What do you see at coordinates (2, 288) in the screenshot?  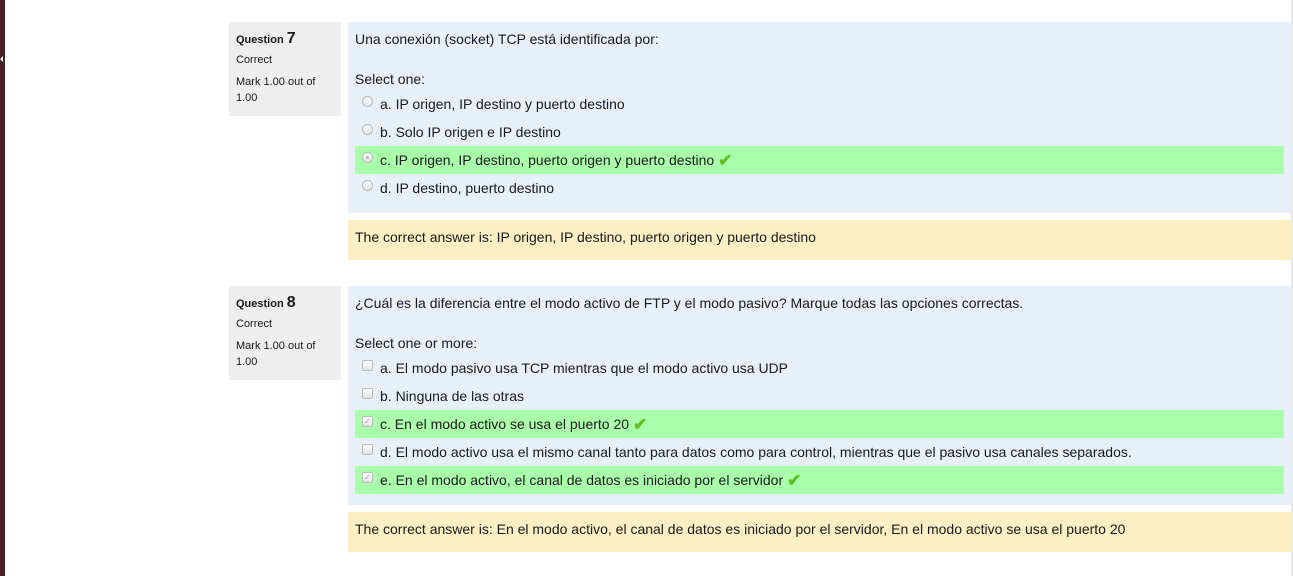 I see `left-page-edge` at bounding box center [2, 288].